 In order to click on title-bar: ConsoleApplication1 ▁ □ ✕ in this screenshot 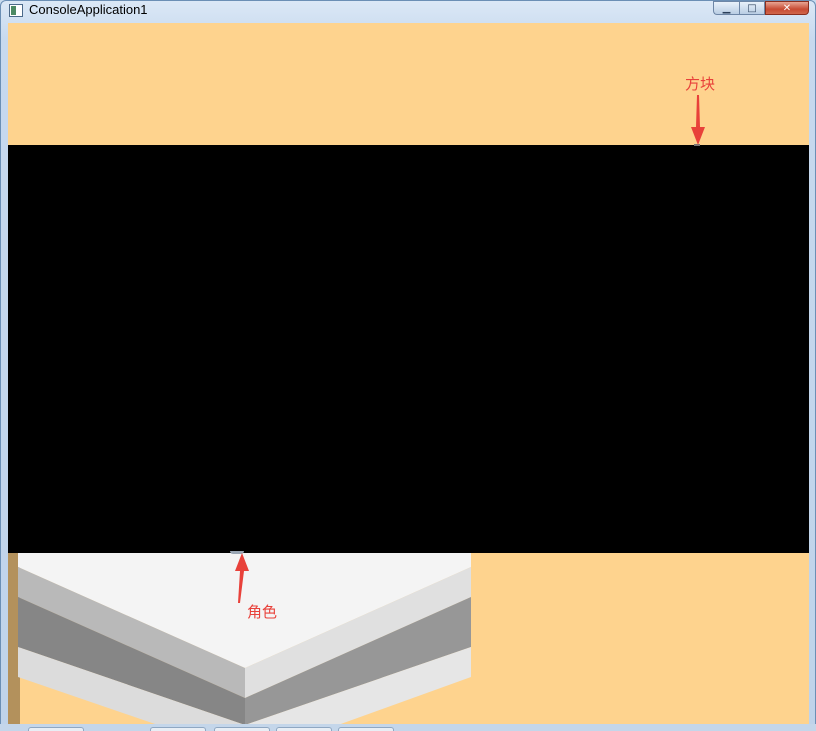, I will do `click(408, 12)`.